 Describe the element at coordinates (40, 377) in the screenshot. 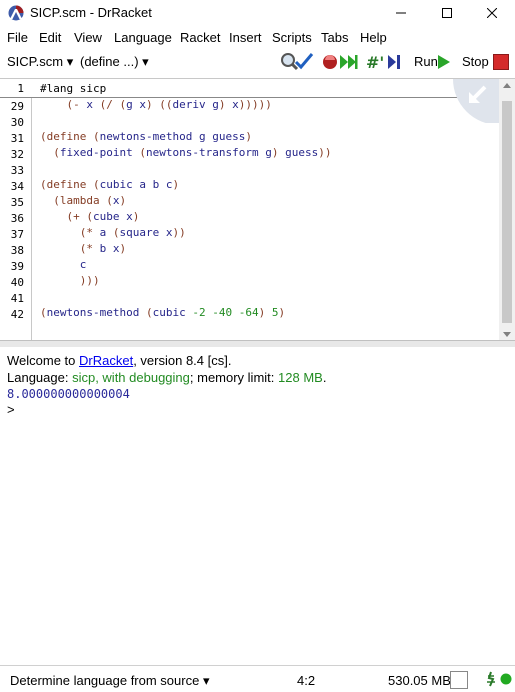

I see `language-prefix: Language:` at that location.